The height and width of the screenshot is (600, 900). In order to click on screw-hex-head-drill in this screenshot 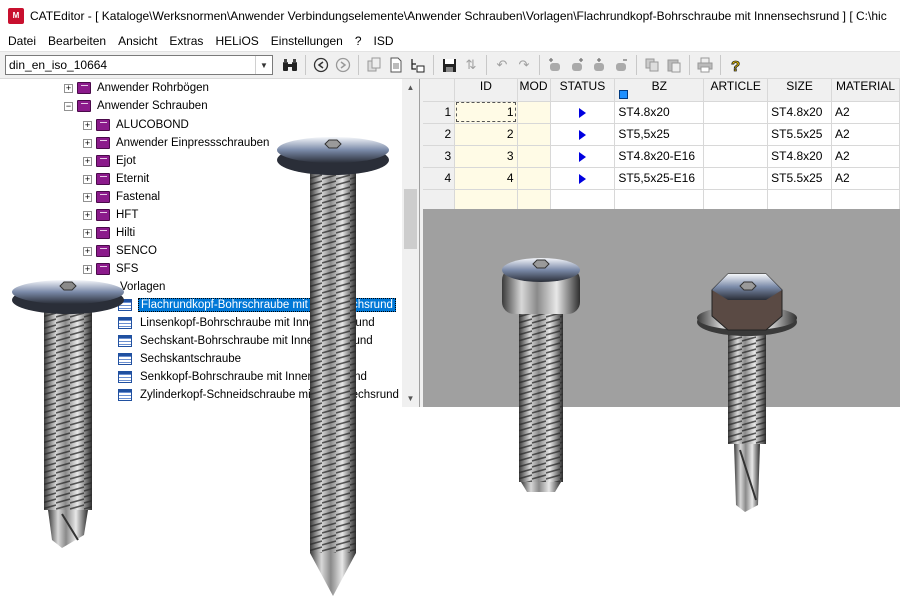, I will do `click(747, 392)`.